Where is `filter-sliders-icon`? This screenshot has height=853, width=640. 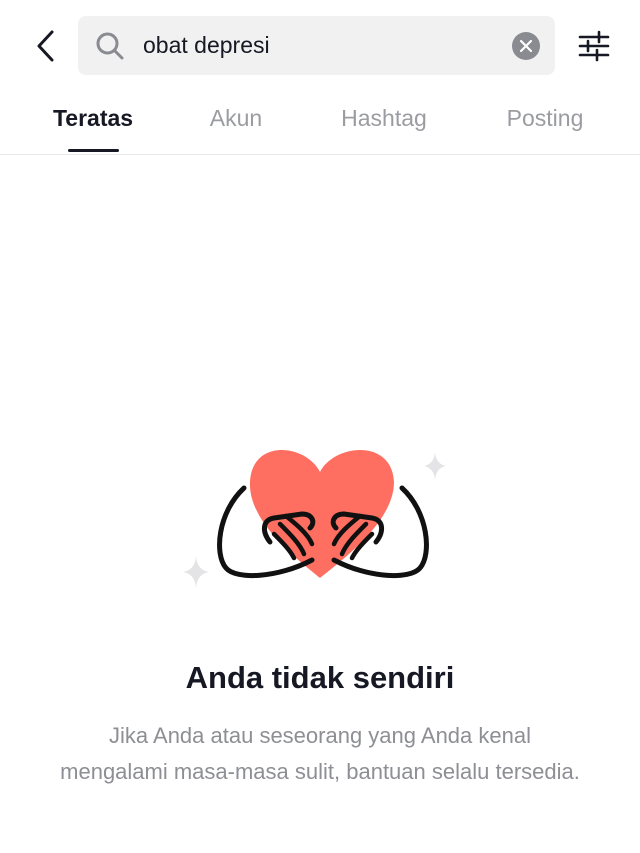
filter-sliders-icon is located at coordinates (594, 46).